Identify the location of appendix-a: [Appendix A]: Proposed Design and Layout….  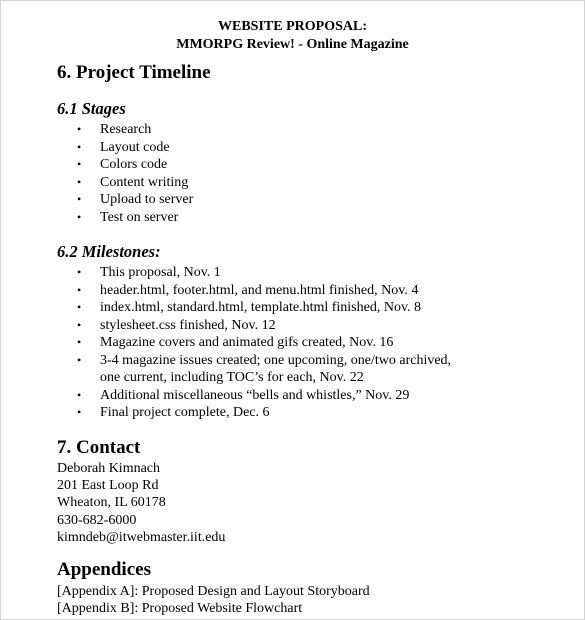
(213, 591).